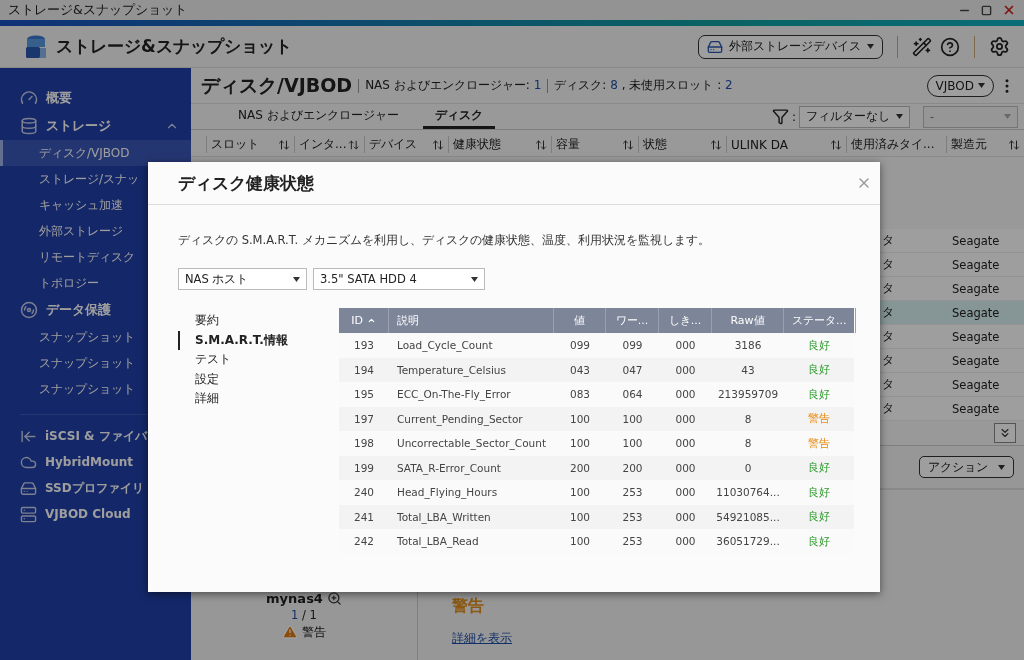 This screenshot has width=1024, height=660. Describe the element at coordinates (258, 360) in the screenshot. I see `dialog-nav-item: テスト` at that location.